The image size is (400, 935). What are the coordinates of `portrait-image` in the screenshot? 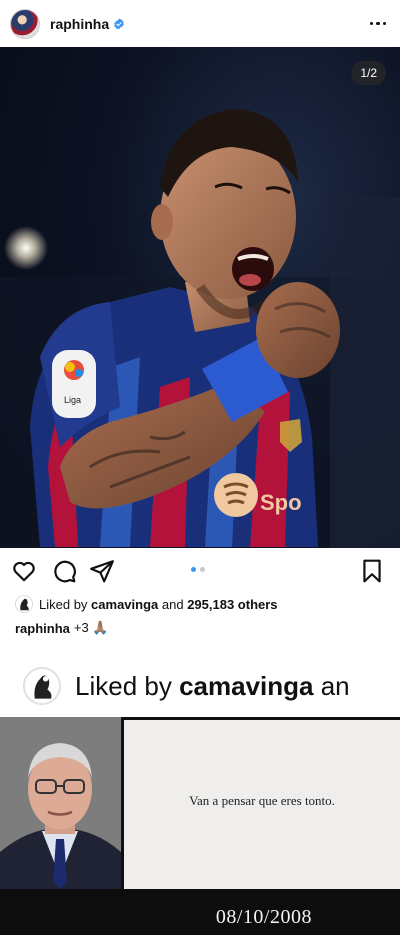 It's located at (60, 803).